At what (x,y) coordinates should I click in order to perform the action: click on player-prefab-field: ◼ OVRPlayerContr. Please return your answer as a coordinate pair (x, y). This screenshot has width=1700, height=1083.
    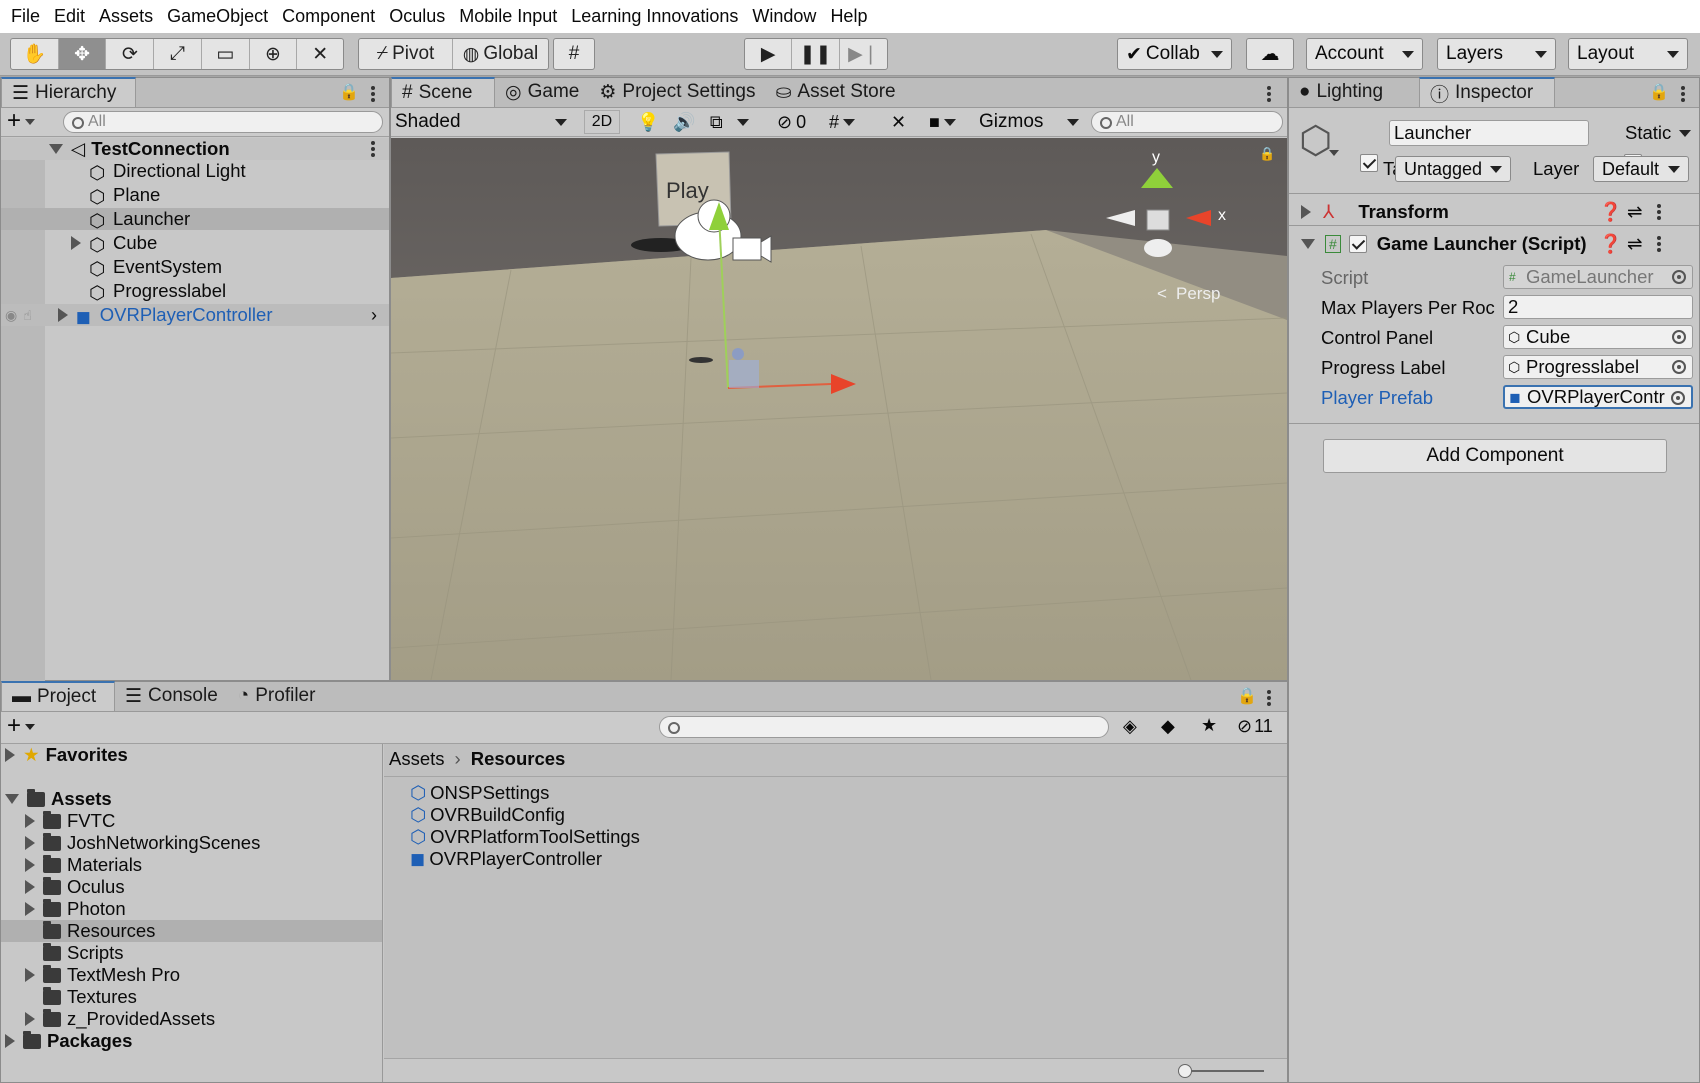
    Looking at the image, I should click on (1598, 397).